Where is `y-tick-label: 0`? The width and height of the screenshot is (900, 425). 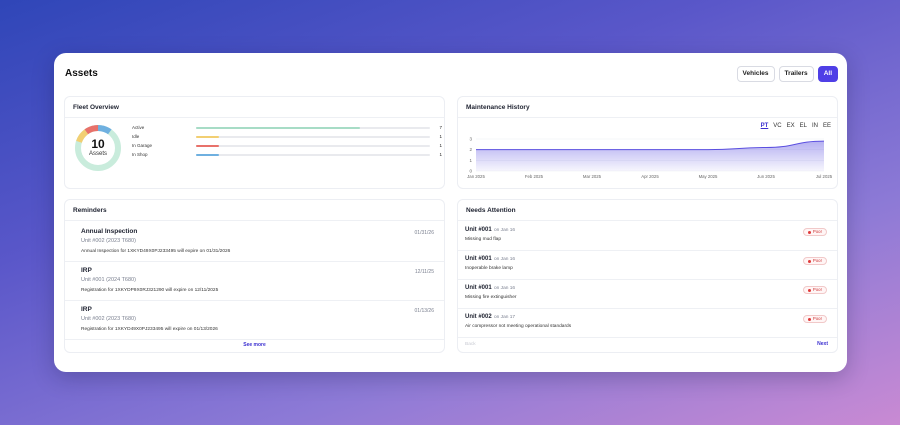 y-tick-label: 0 is located at coordinates (470, 171).